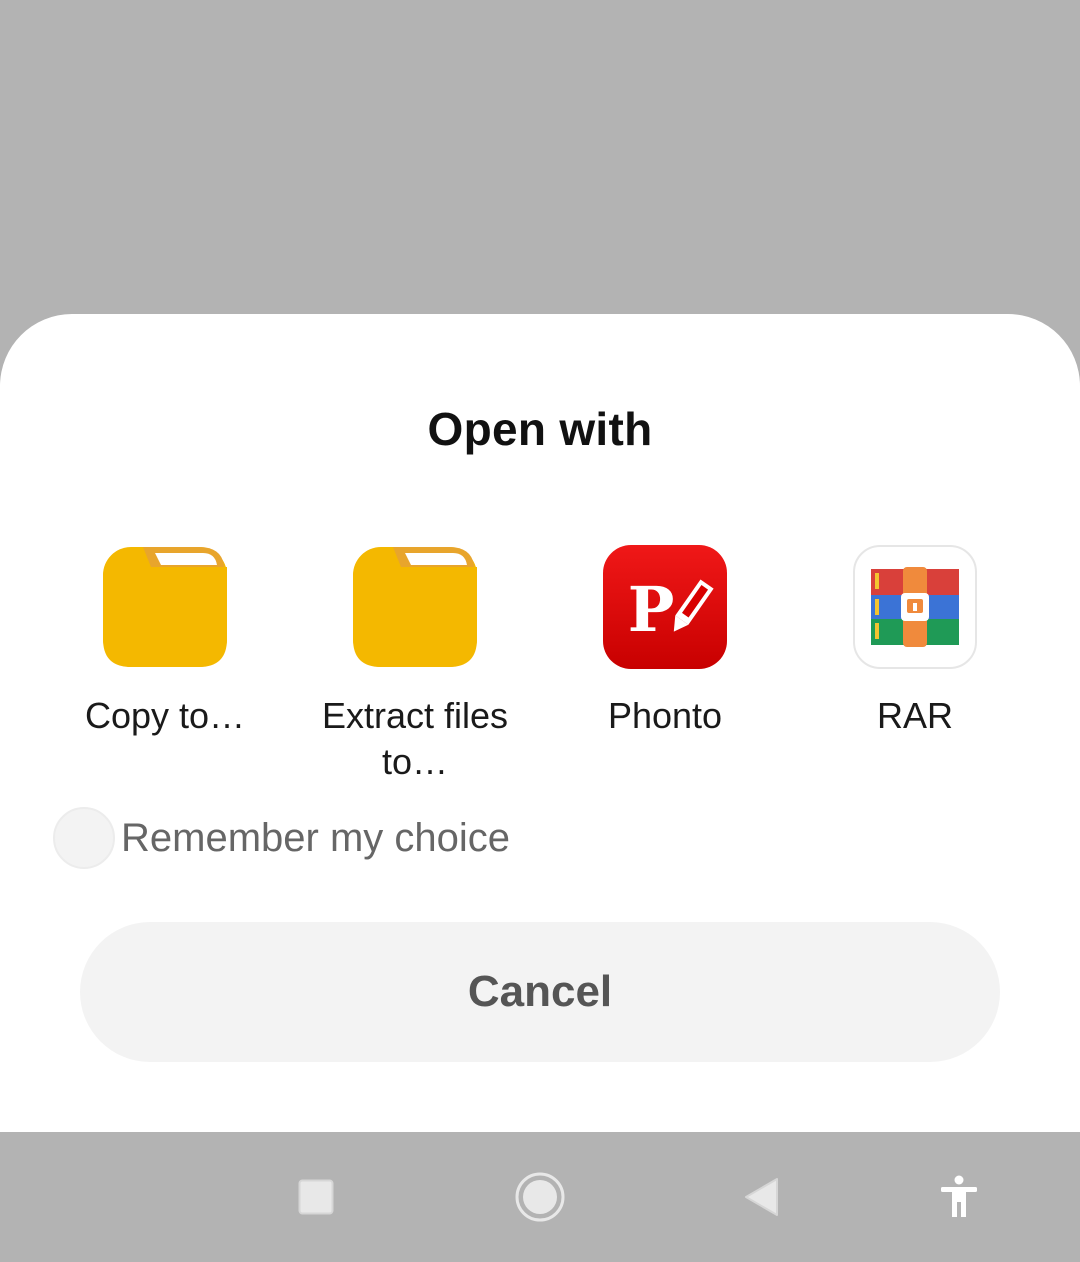 This screenshot has height=1262, width=1080. What do you see at coordinates (540, 429) in the screenshot?
I see `dialog-title: Open with` at bounding box center [540, 429].